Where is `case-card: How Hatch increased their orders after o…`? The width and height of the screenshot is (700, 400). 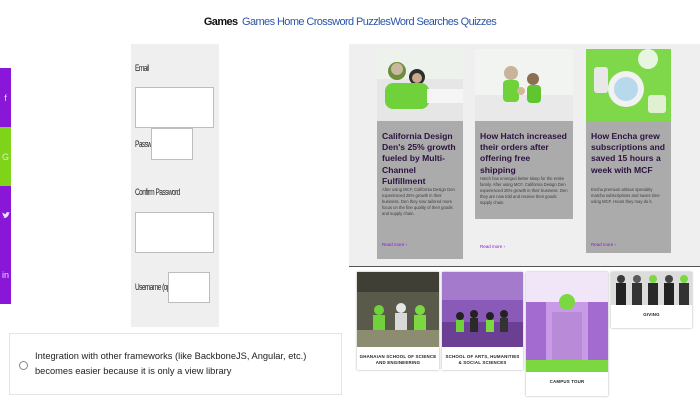 case-card: How Hatch increased their orders after o… is located at coordinates (524, 149).